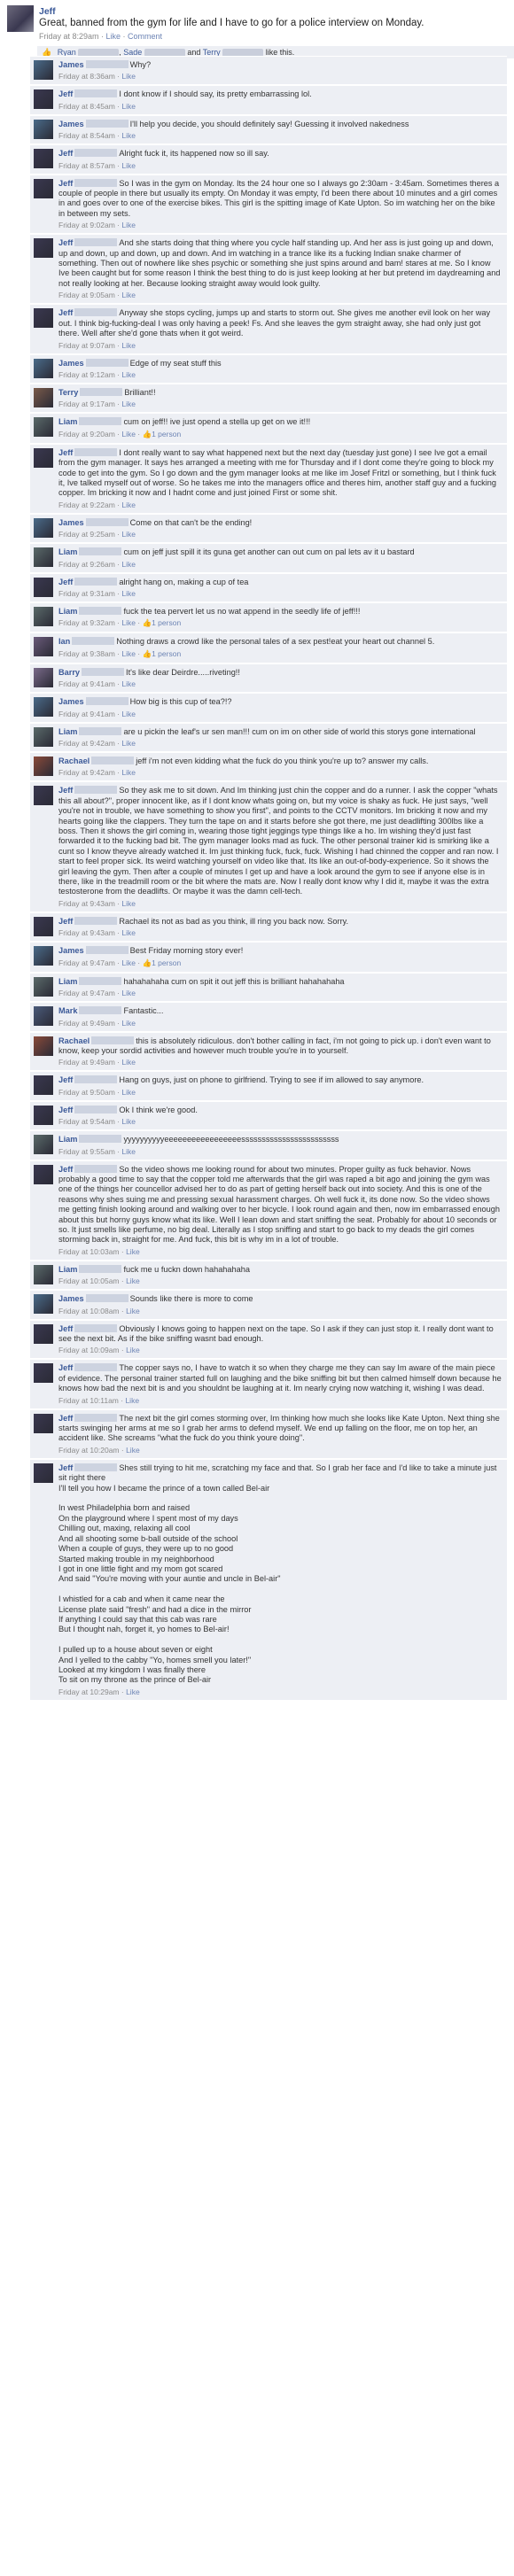 The width and height of the screenshot is (514, 2576). Describe the element at coordinates (86, 1121) in the screenshot. I see `comment-timestamp: Friday at 9:54am` at that location.